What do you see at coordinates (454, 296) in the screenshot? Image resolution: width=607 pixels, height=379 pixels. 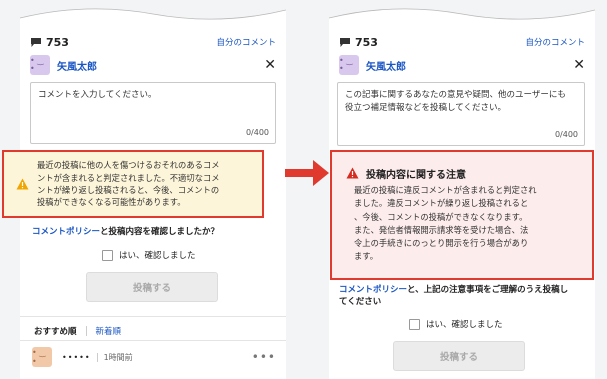 I see `policy-instruction: コメントポリシーと、上記の注意事項をご理解のうえ投稿し てください` at bounding box center [454, 296].